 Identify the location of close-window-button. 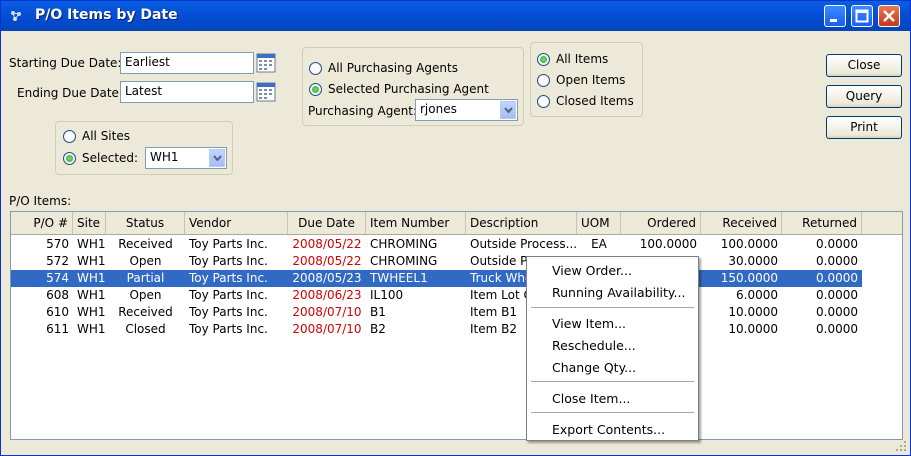
(889, 16).